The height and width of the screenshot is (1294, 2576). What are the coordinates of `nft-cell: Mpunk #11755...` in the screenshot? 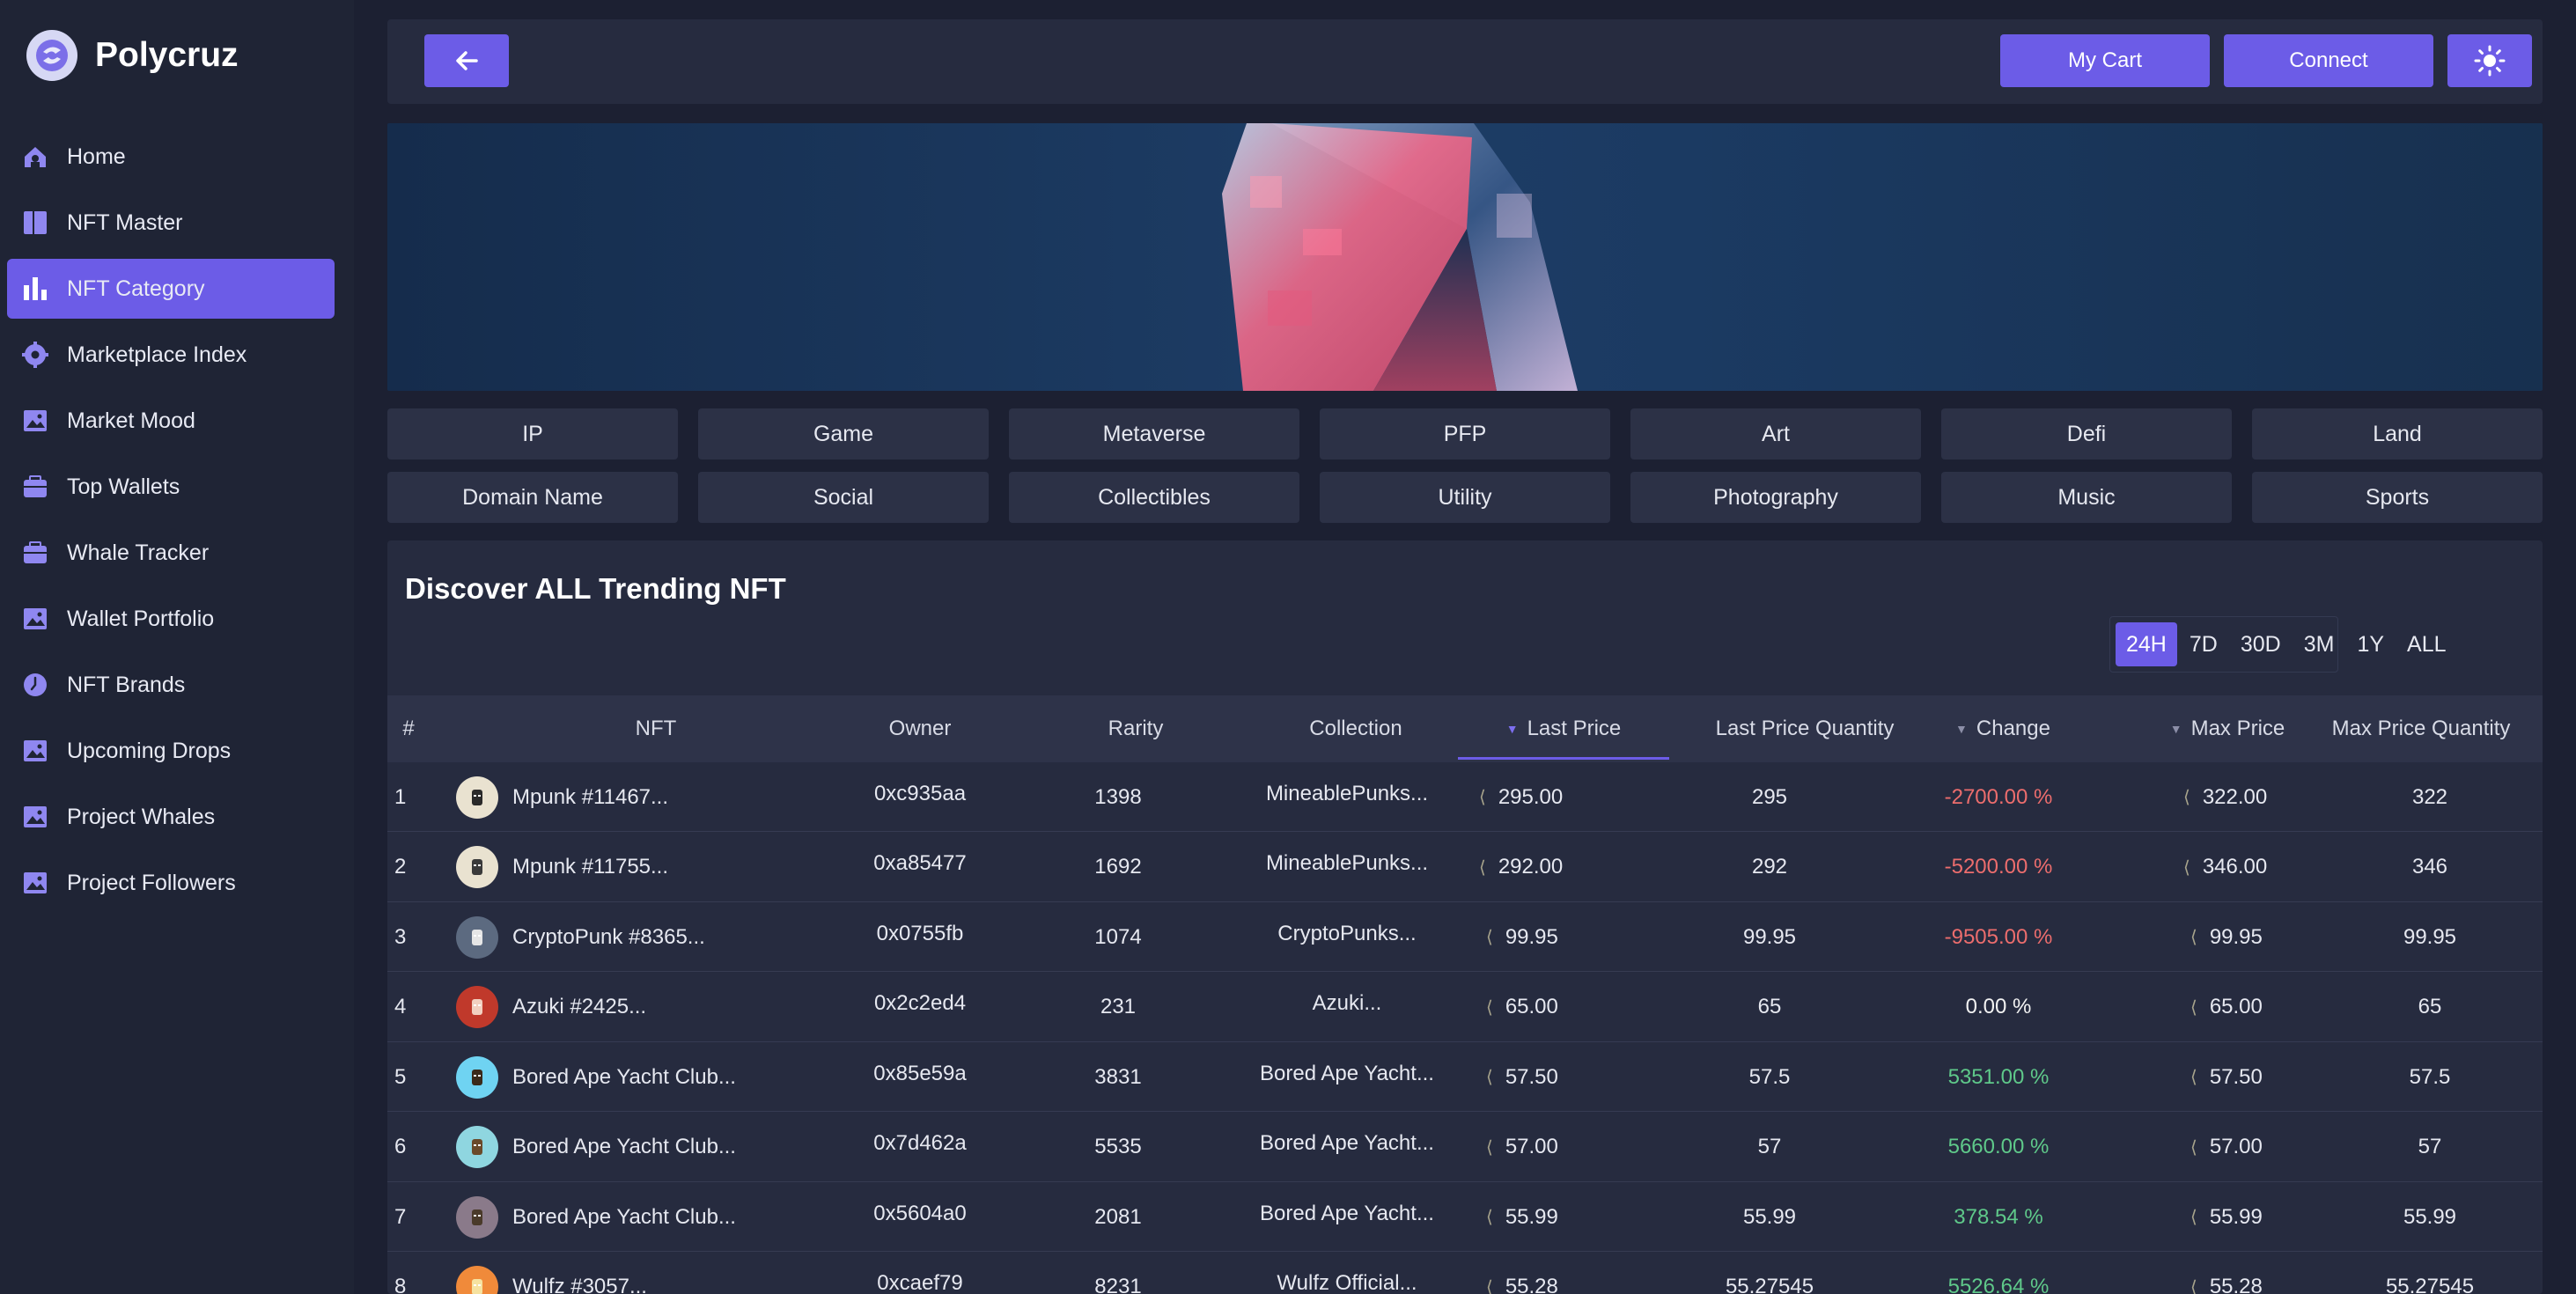 It's located at (615, 867).